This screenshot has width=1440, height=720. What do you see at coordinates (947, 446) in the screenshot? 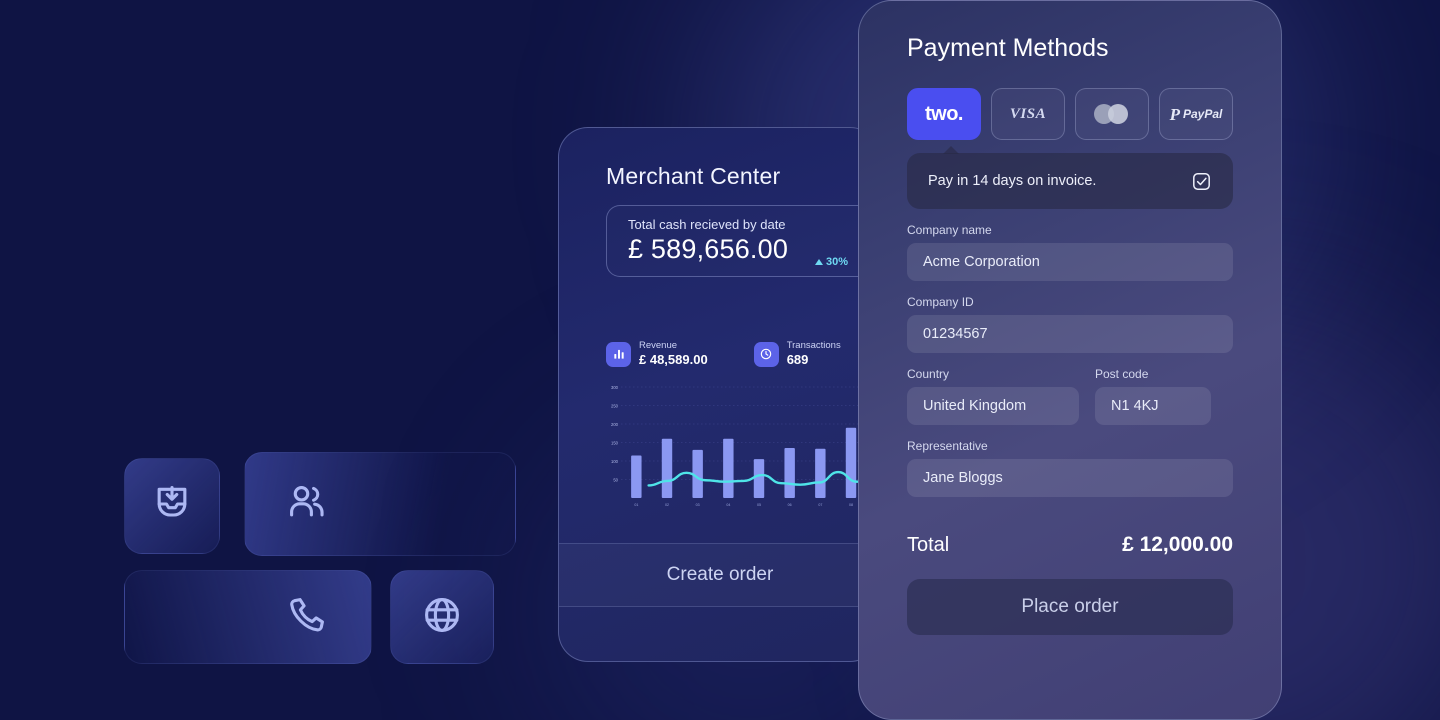
I see `representative-label: Representative` at bounding box center [947, 446].